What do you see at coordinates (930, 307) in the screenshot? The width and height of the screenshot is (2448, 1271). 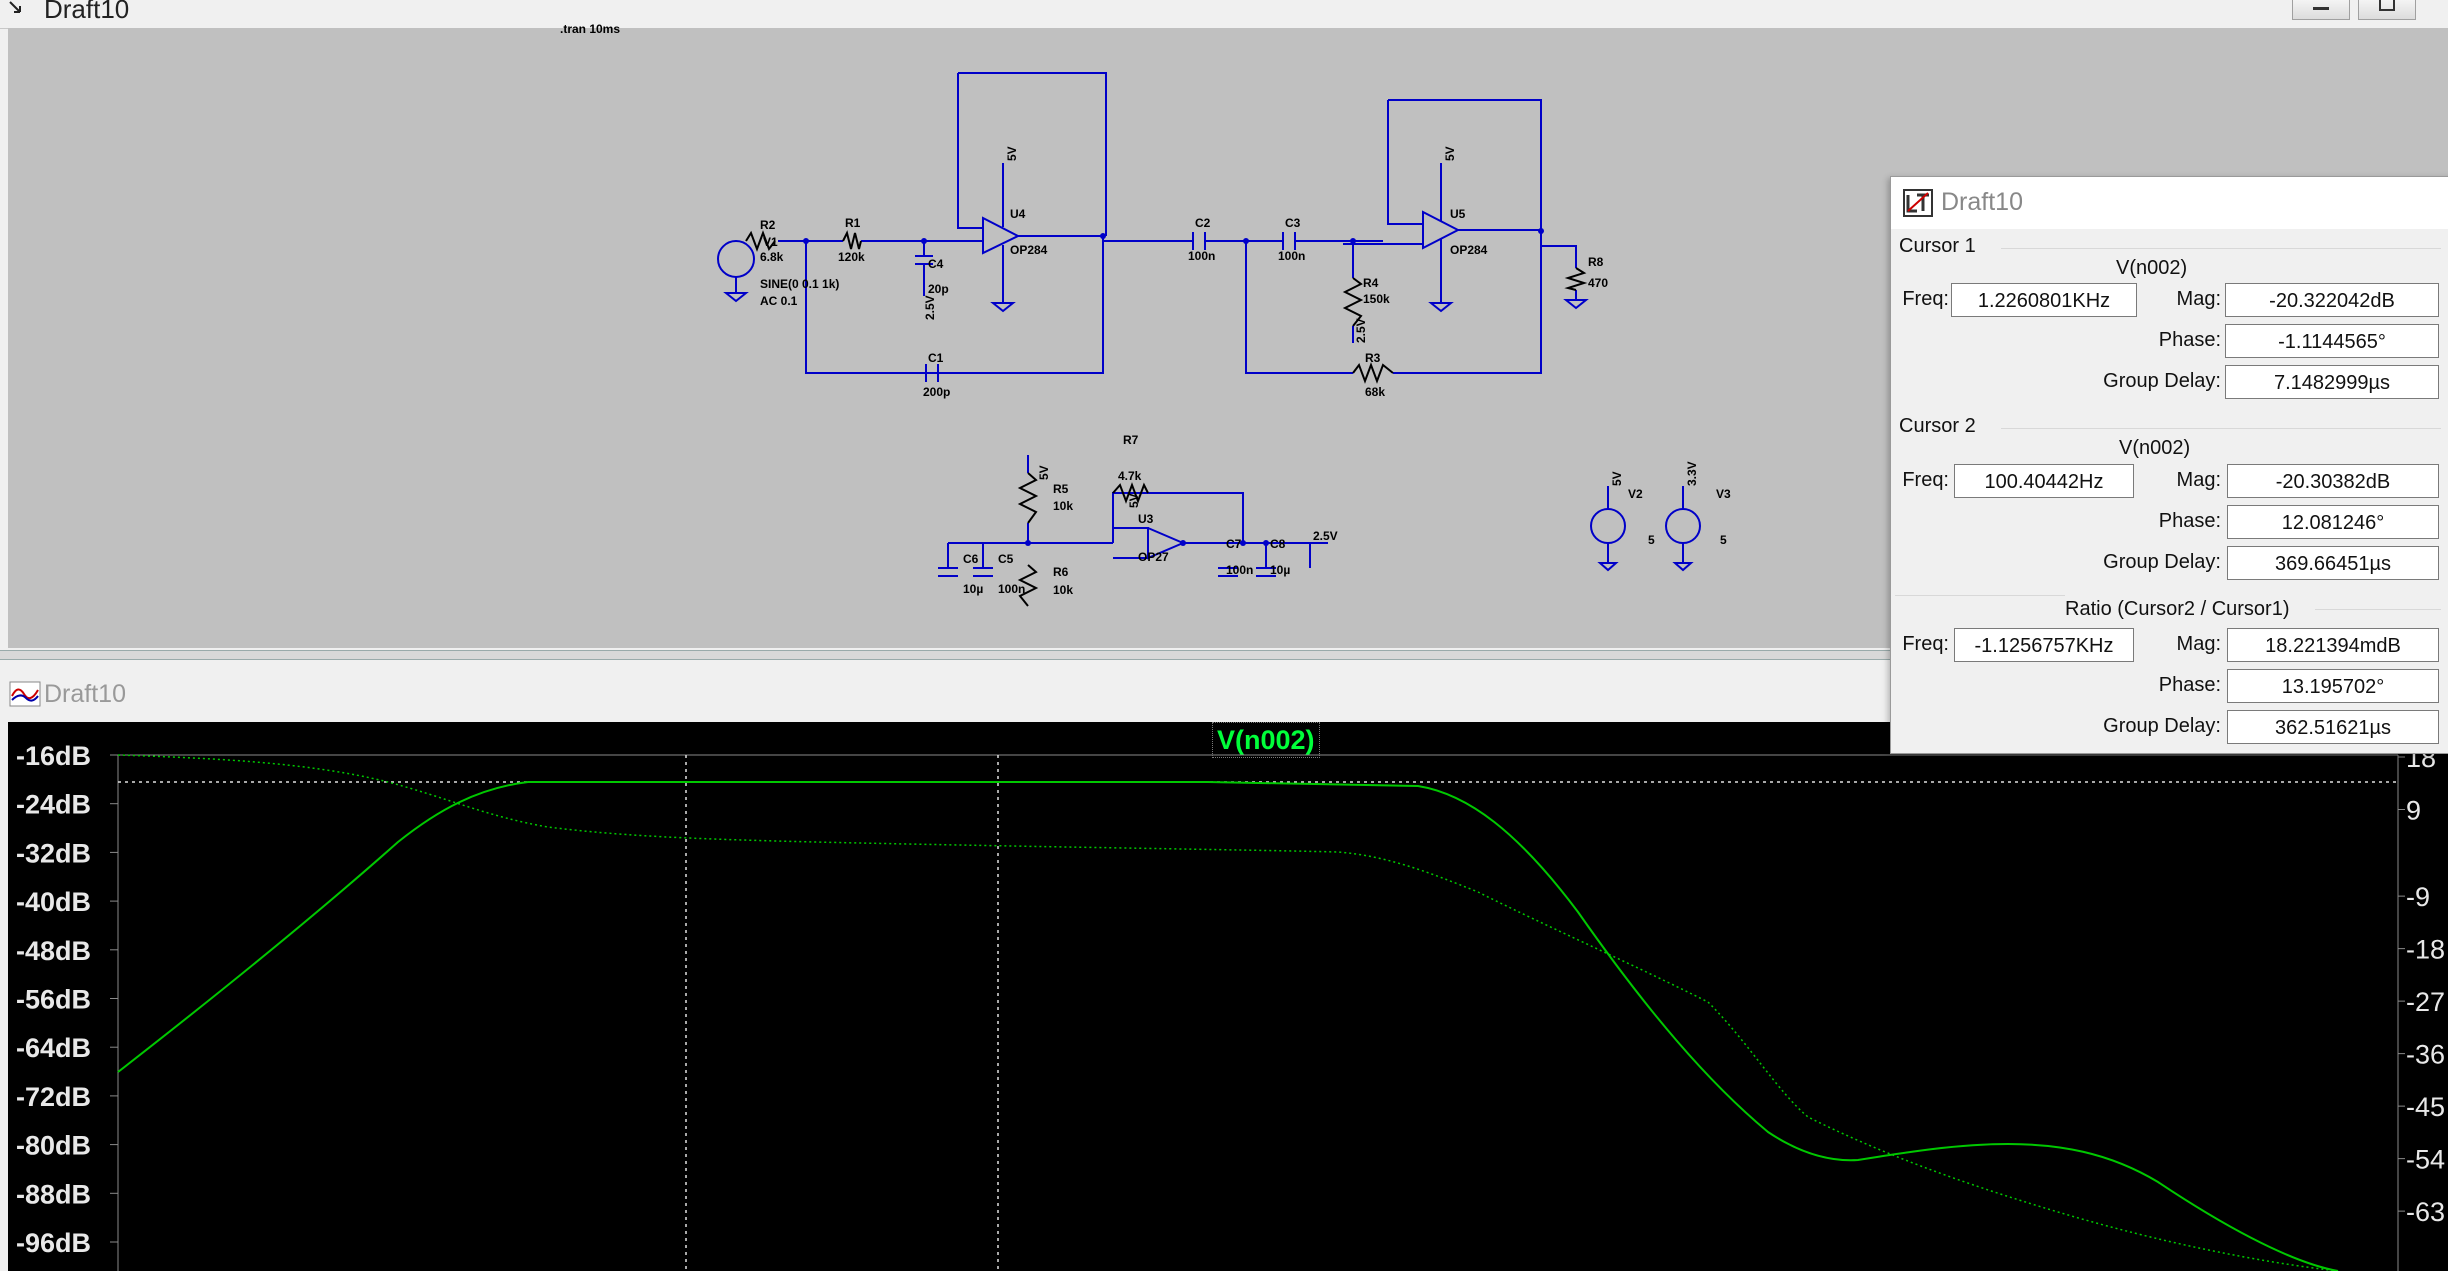 I see `label-c4-bias: 2.5V` at bounding box center [930, 307].